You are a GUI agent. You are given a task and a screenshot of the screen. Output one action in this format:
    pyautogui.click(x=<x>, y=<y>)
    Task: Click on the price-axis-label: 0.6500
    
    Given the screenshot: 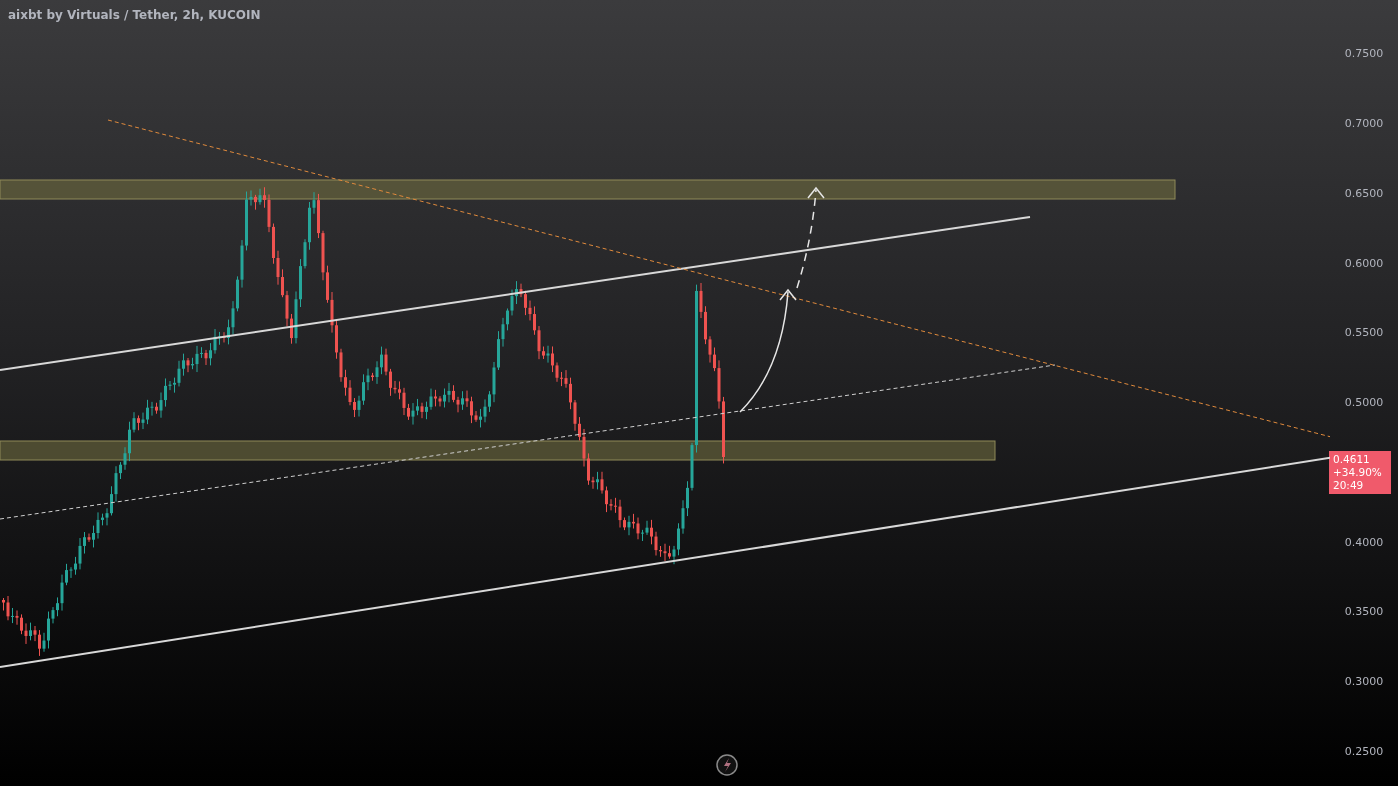 What is the action you would take?
    pyautogui.click(x=1364, y=193)
    